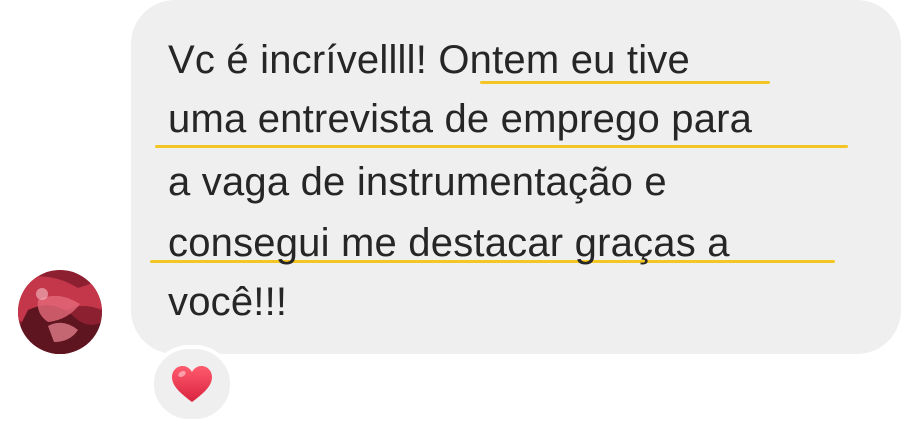 This screenshot has width=914, height=448. I want to click on message-line: Vc é incrívellll! Ontem eu tive, so click(429, 60).